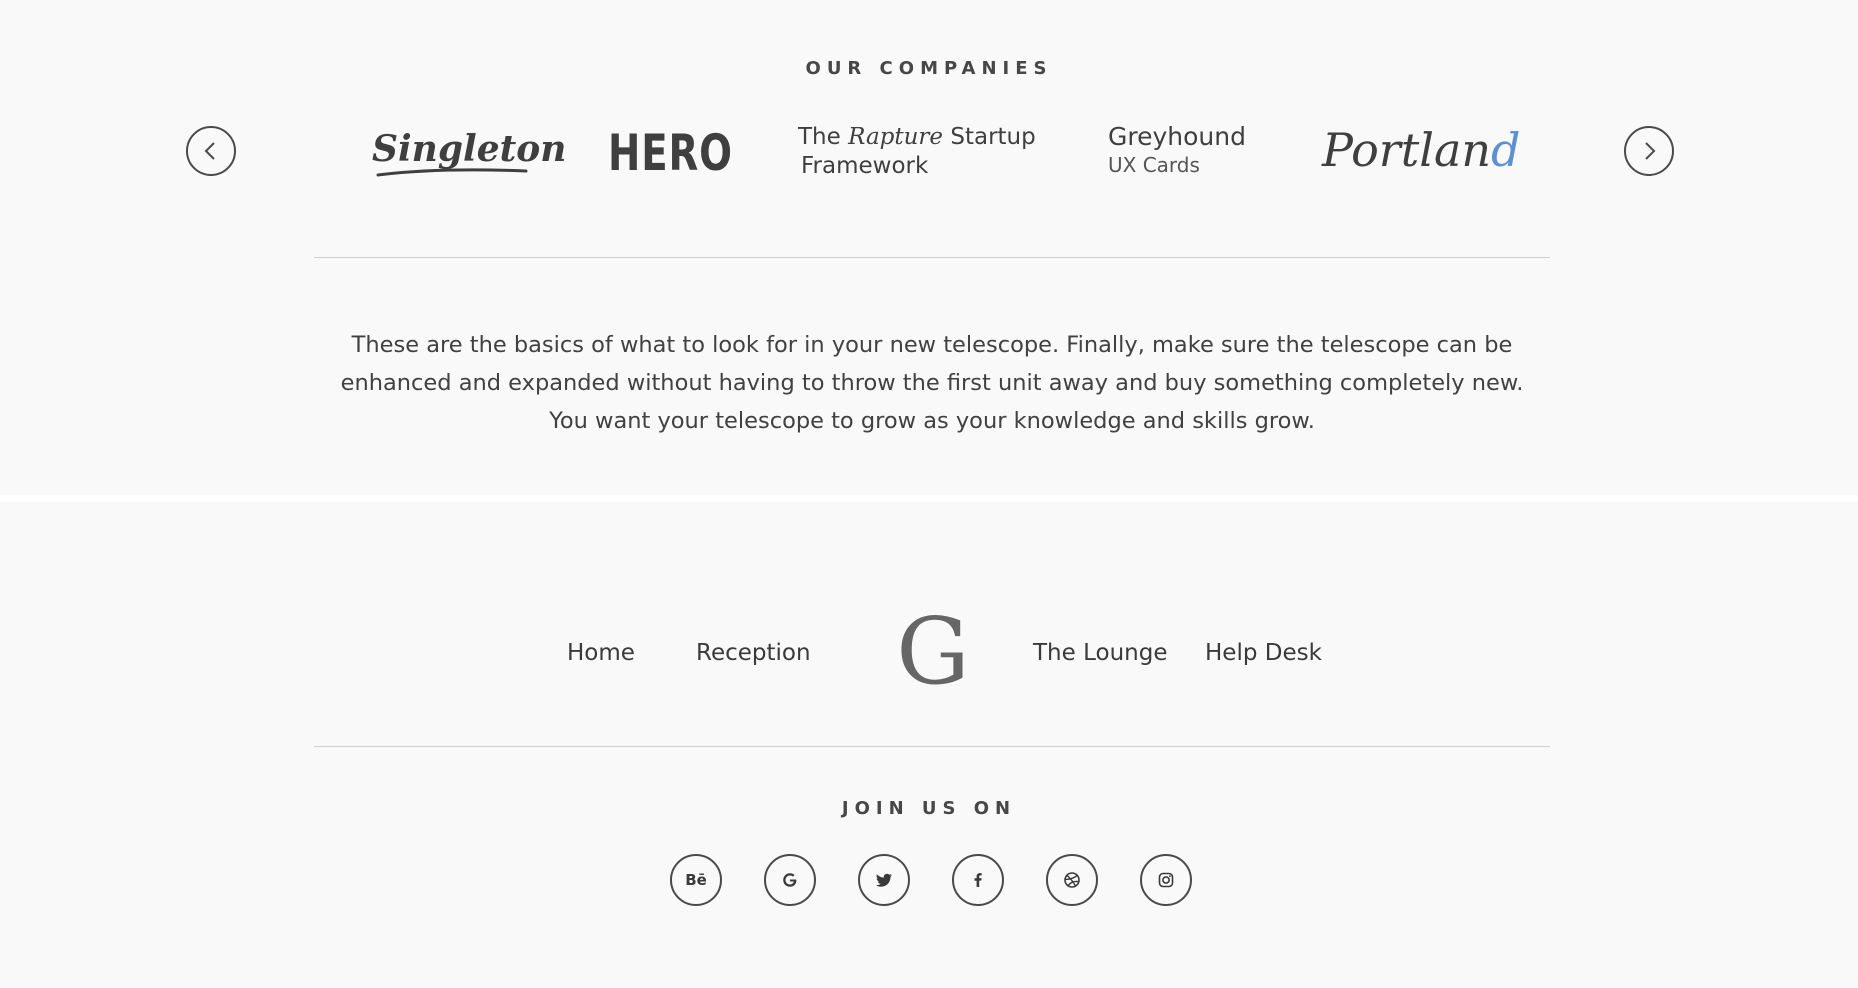 The image size is (1858, 988). I want to click on social-behance-button: Bē, so click(696, 880).